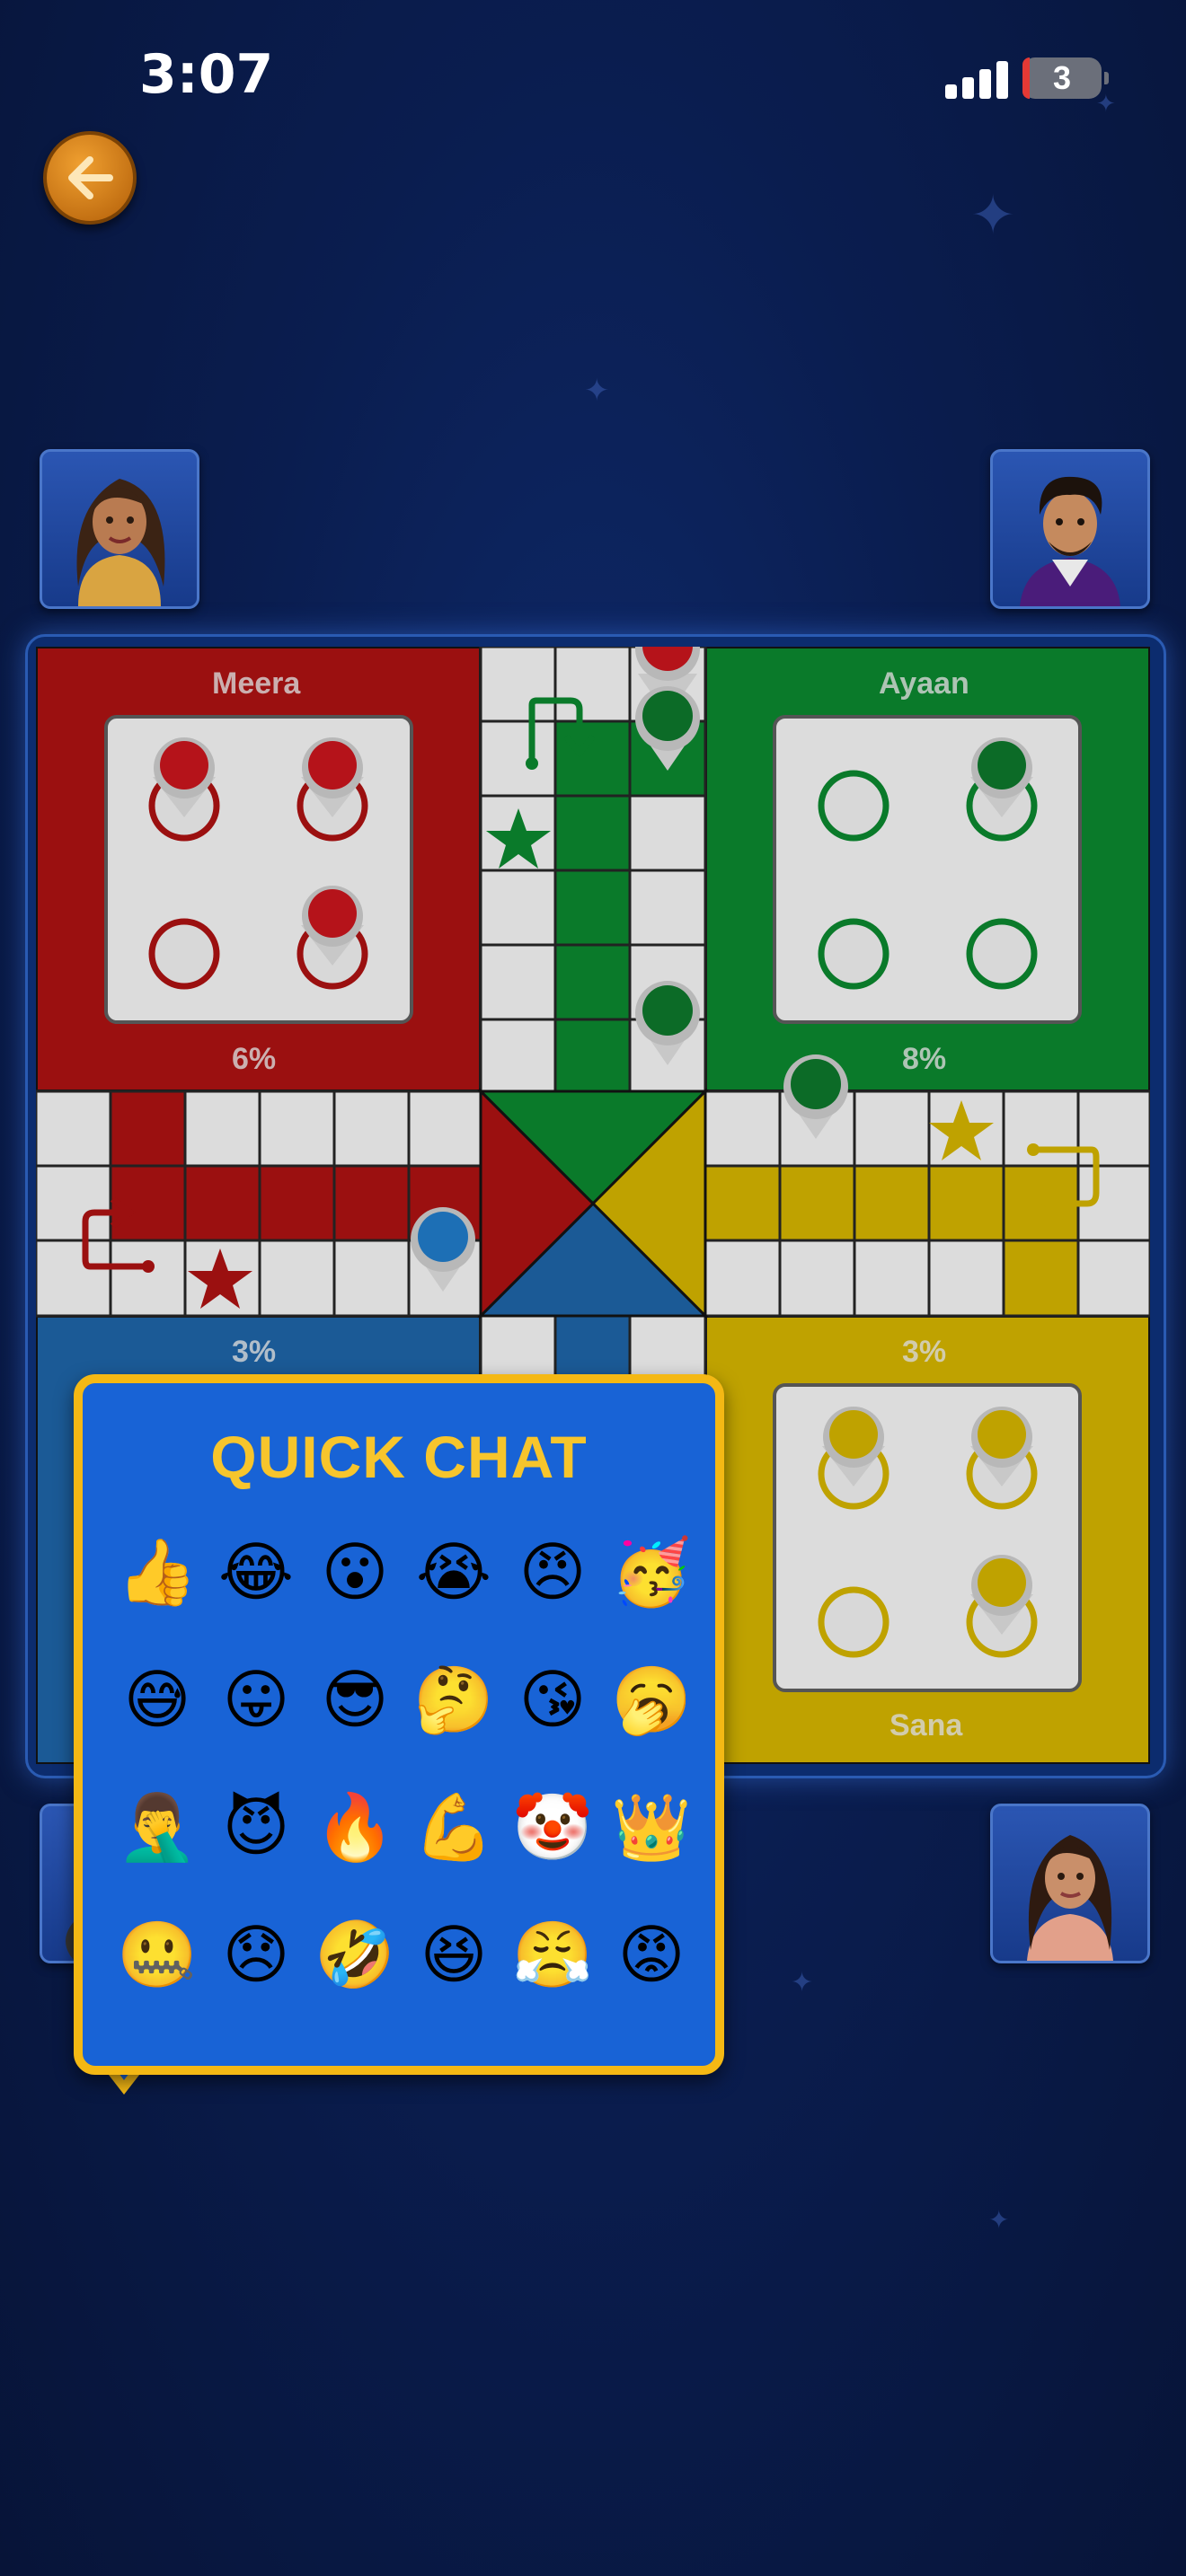 The width and height of the screenshot is (1186, 2576). I want to click on emoji-button: 😆, so click(454, 1954).